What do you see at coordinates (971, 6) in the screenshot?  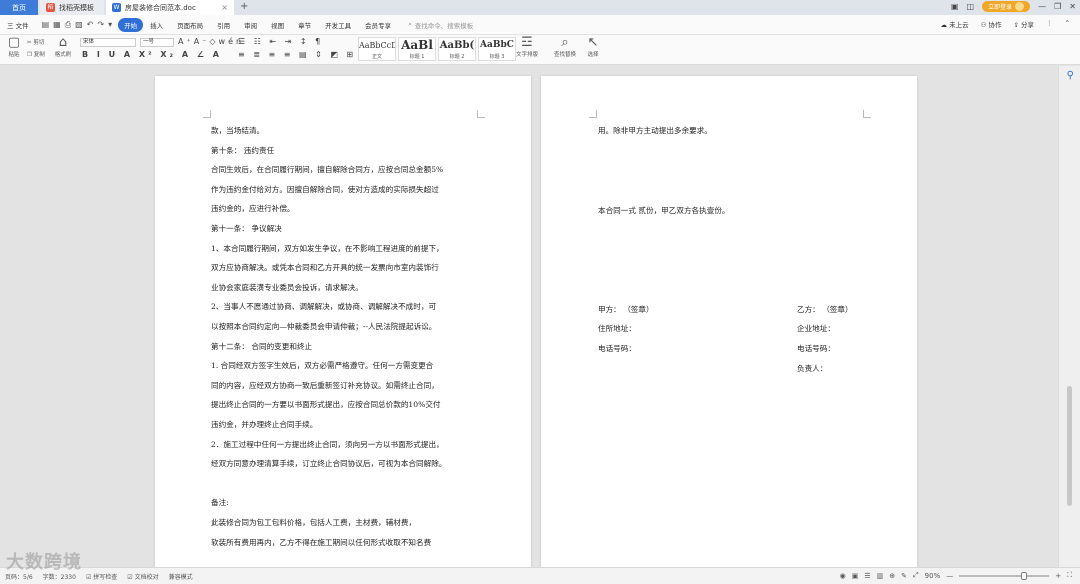 I see `skin-icon: ◫` at bounding box center [971, 6].